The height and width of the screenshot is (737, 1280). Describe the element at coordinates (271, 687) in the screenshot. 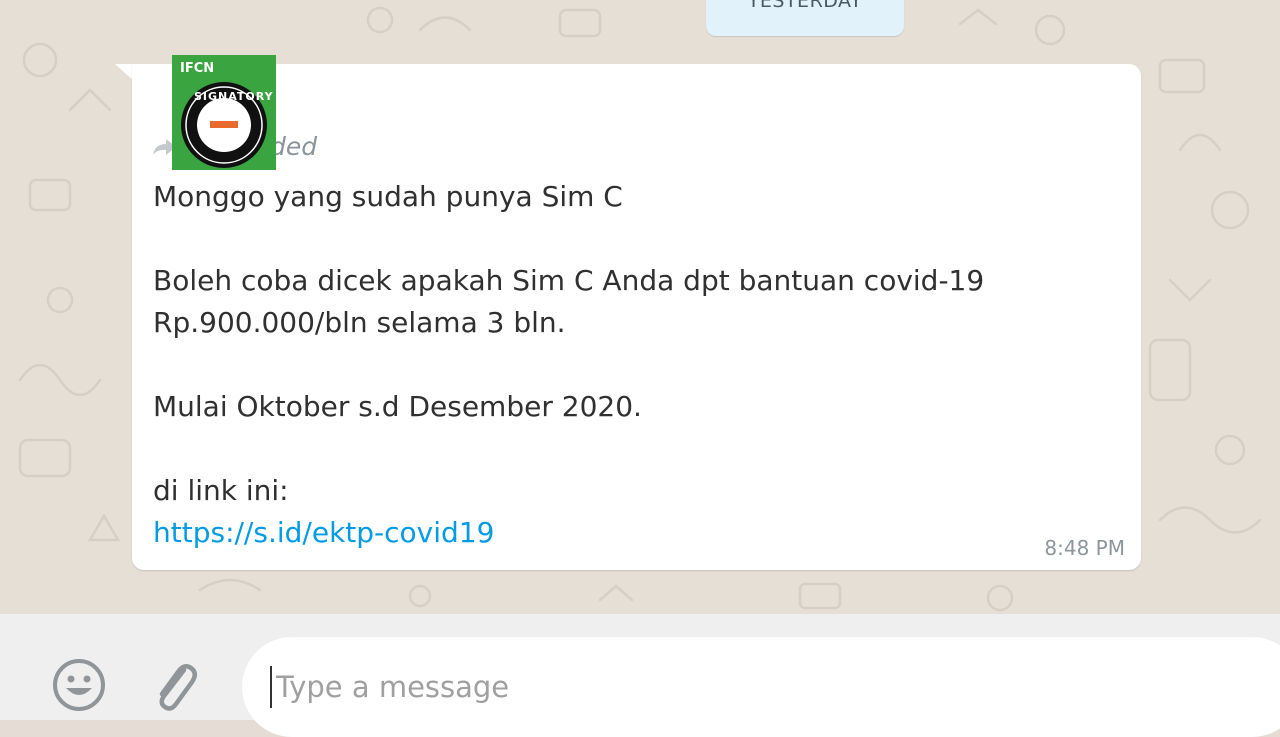

I see `text-caret` at that location.